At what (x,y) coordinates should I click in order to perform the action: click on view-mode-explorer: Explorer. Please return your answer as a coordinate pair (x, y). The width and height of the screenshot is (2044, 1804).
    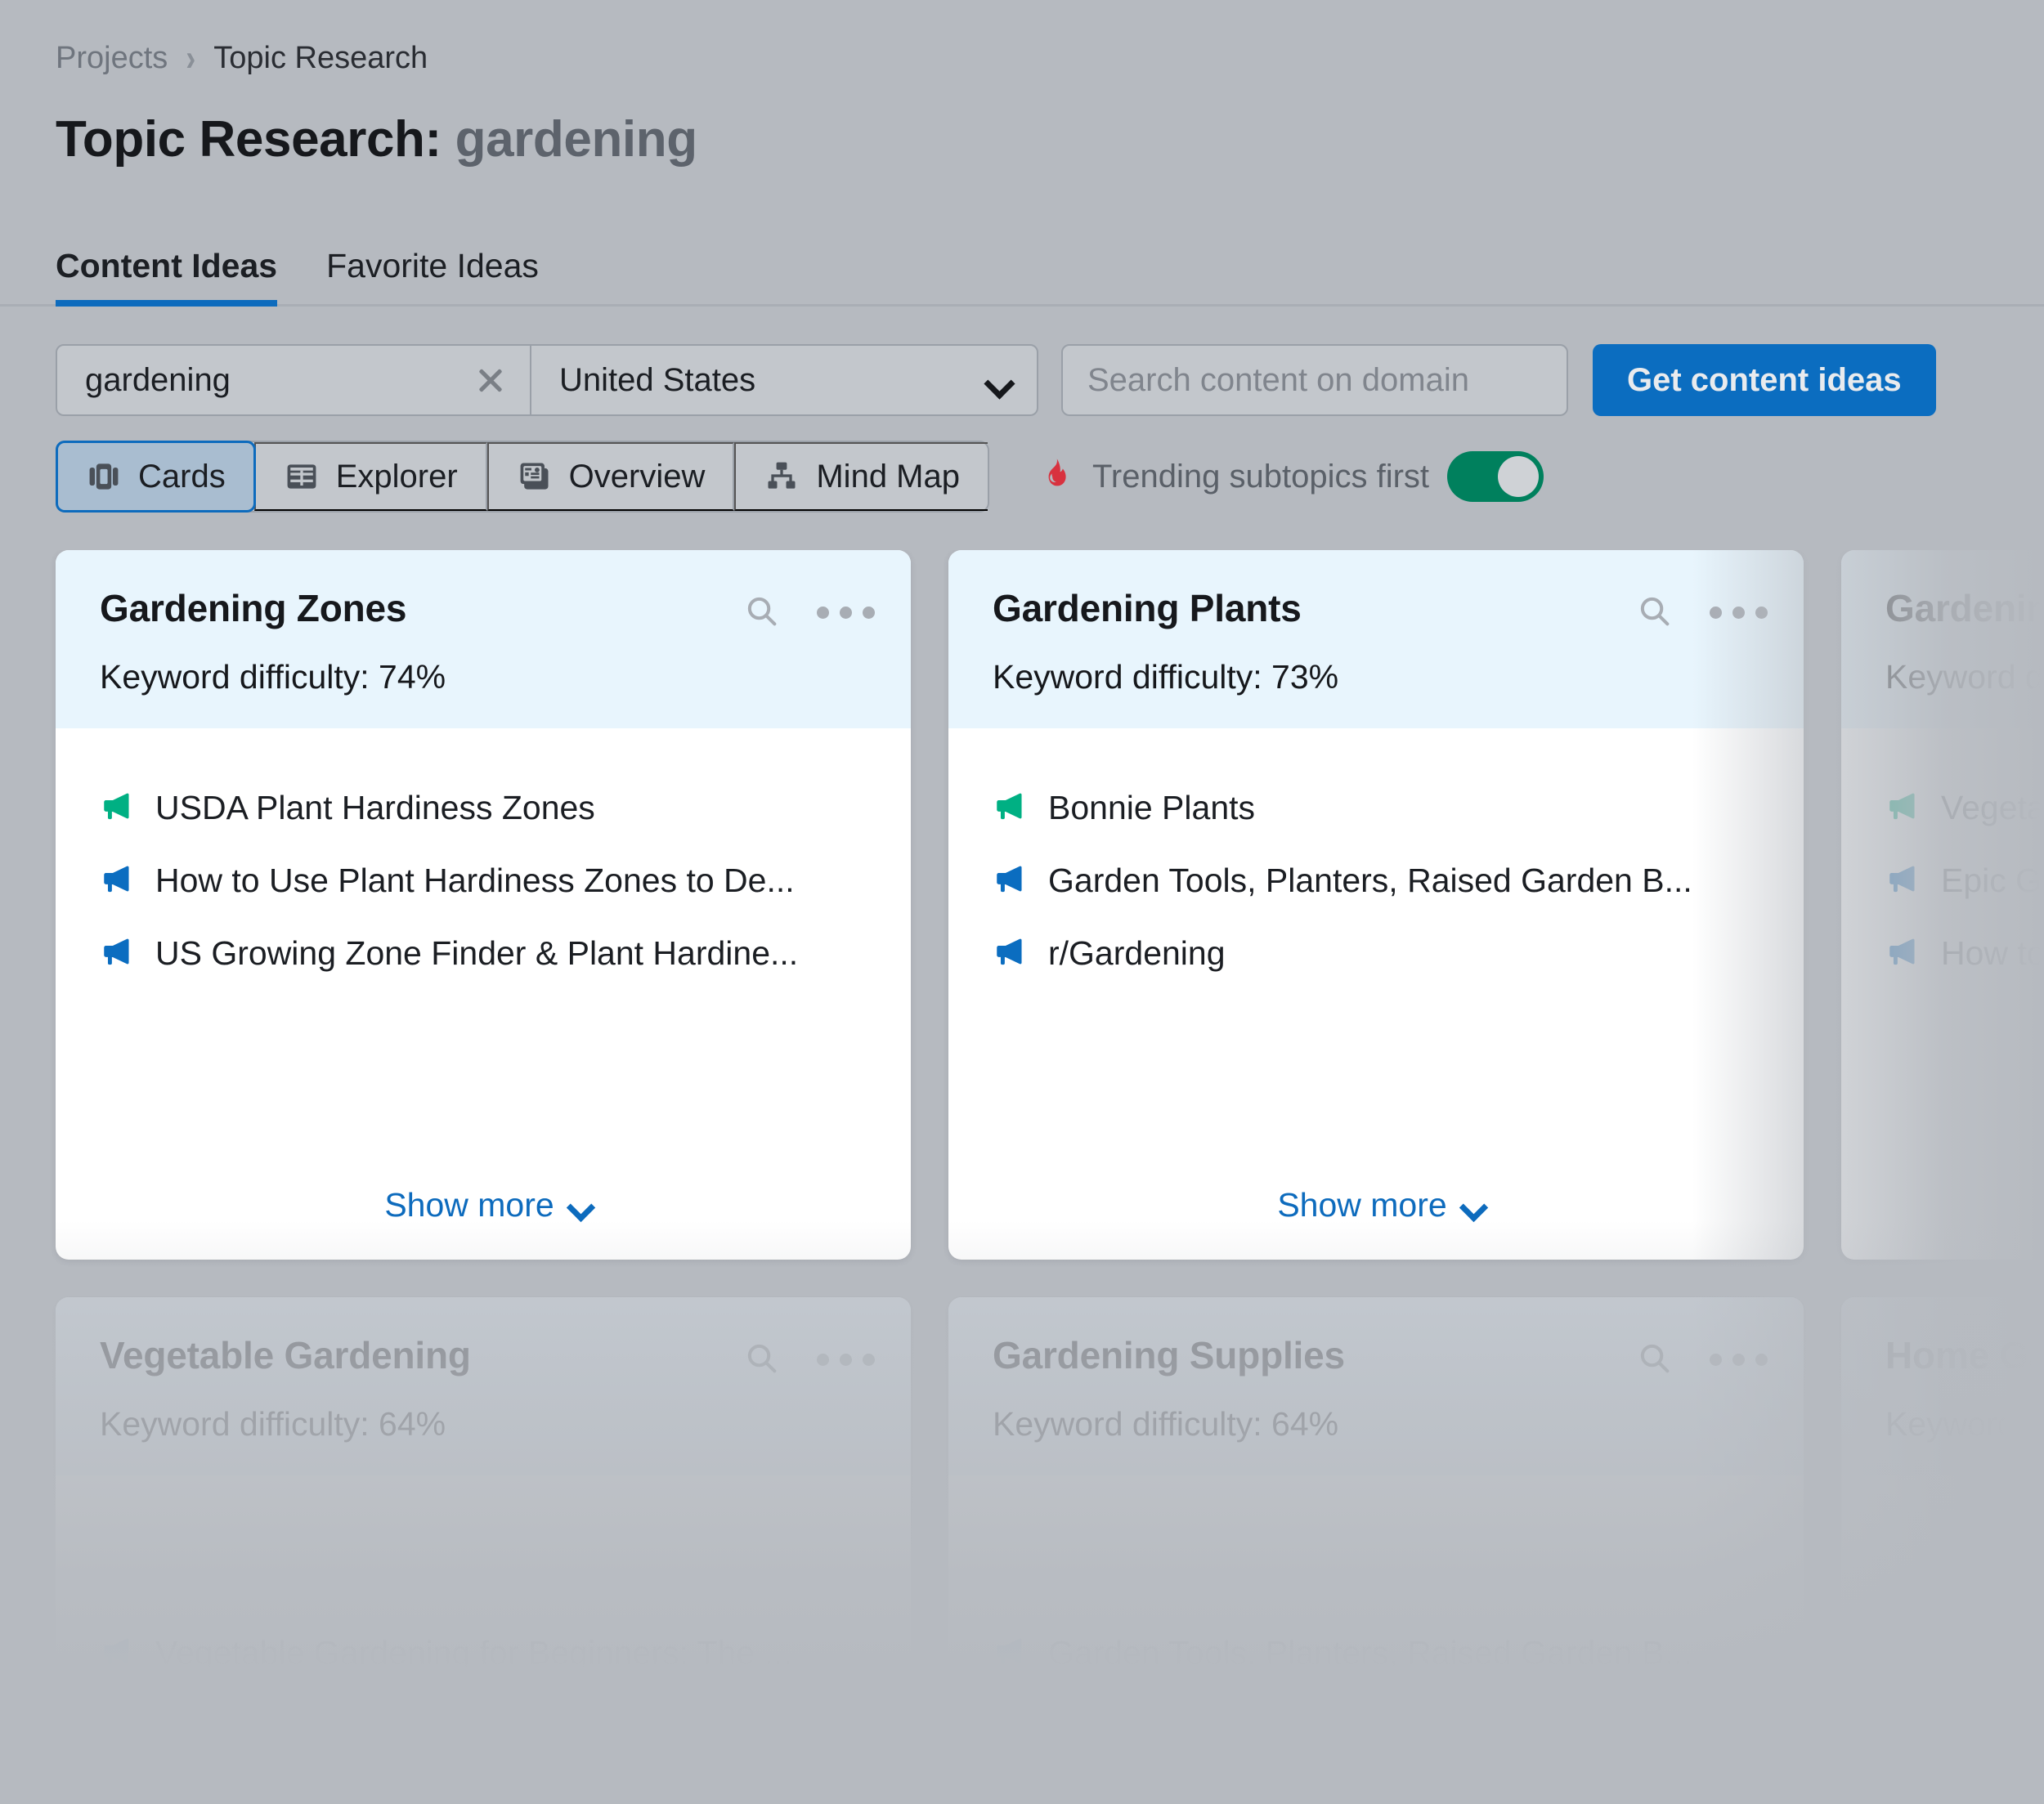
    Looking at the image, I should click on (370, 477).